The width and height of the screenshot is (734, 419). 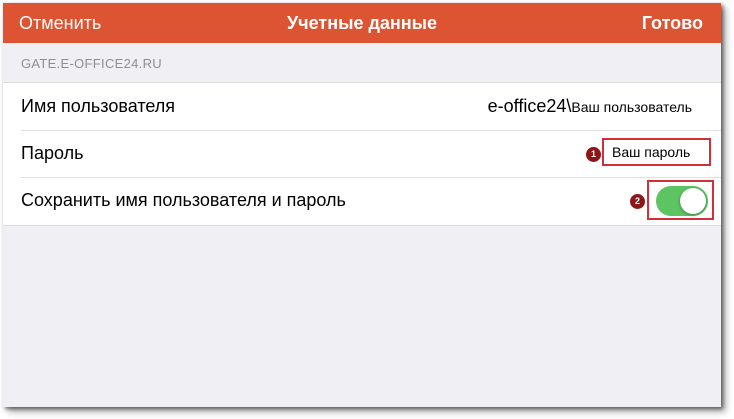 I want to click on username-value: Ваш пользователь, so click(x=631, y=107).